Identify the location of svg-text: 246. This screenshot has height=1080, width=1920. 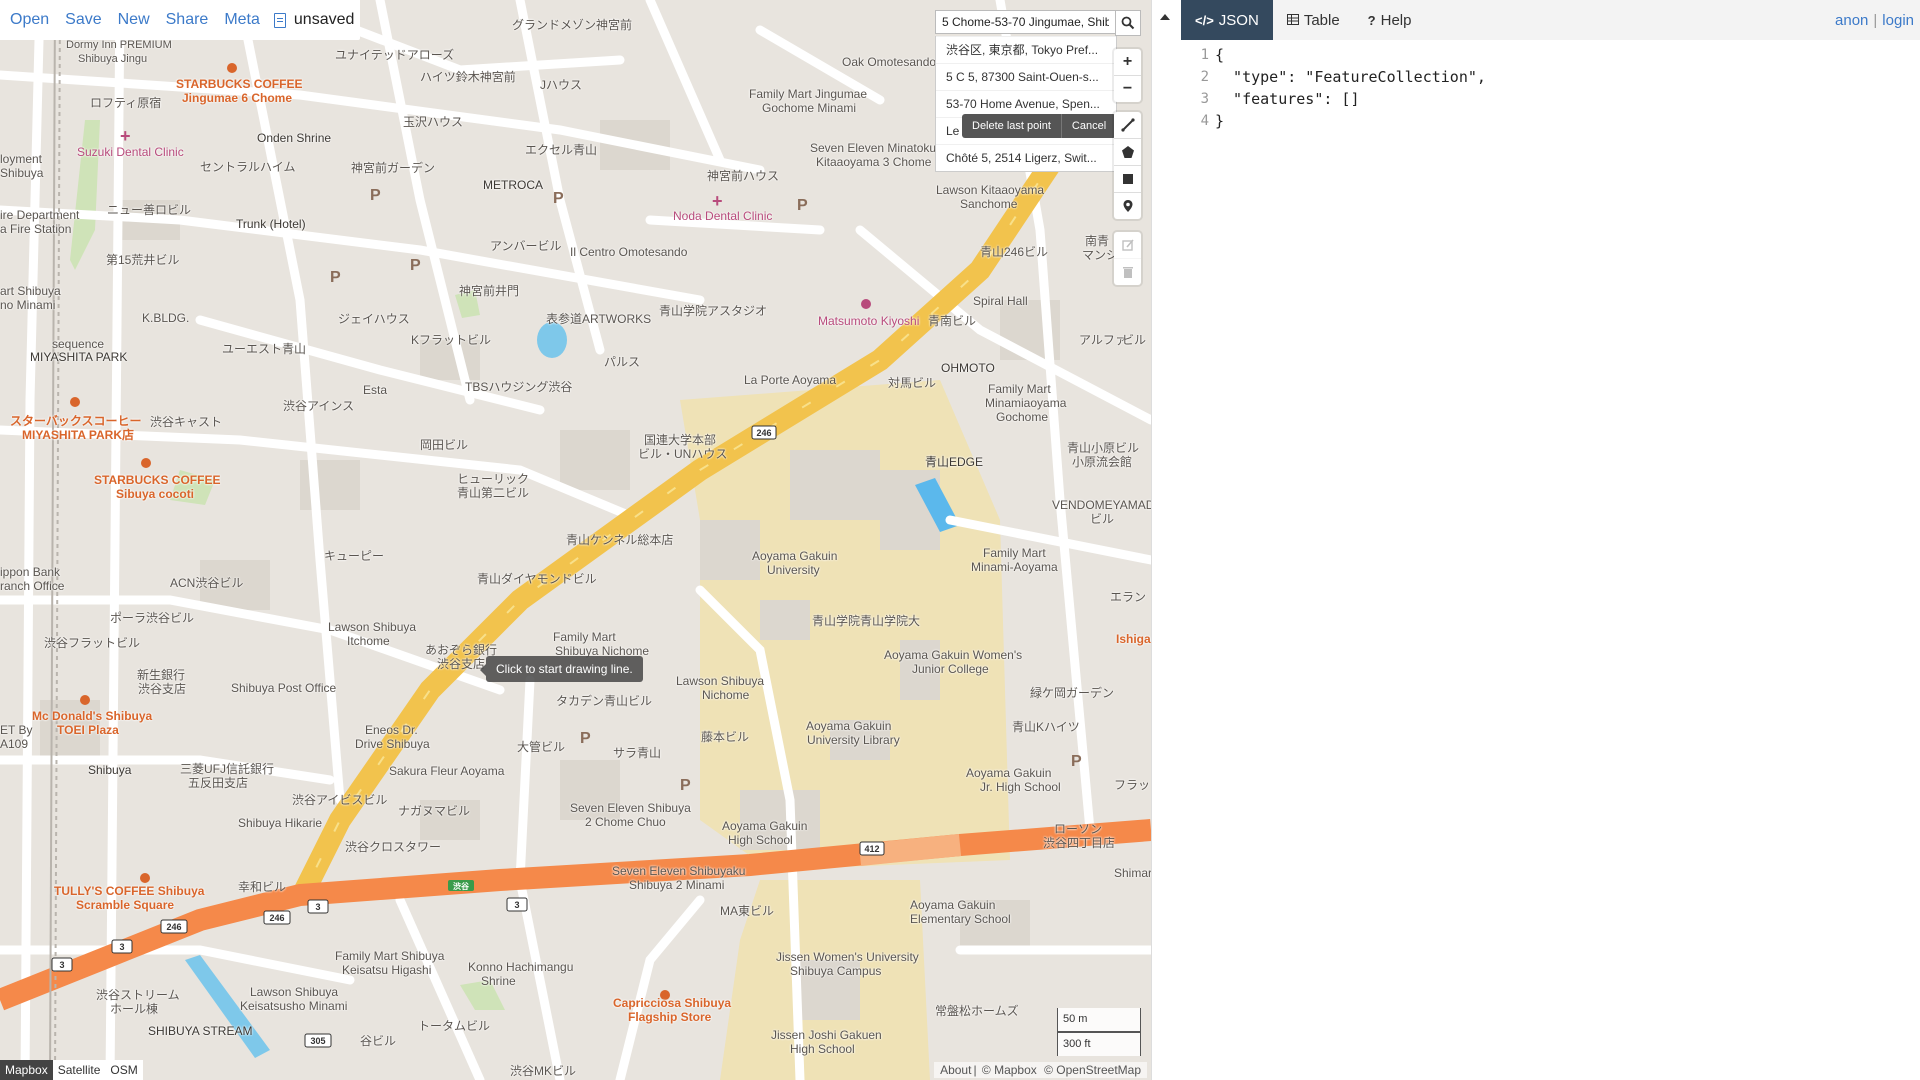
(173, 927).